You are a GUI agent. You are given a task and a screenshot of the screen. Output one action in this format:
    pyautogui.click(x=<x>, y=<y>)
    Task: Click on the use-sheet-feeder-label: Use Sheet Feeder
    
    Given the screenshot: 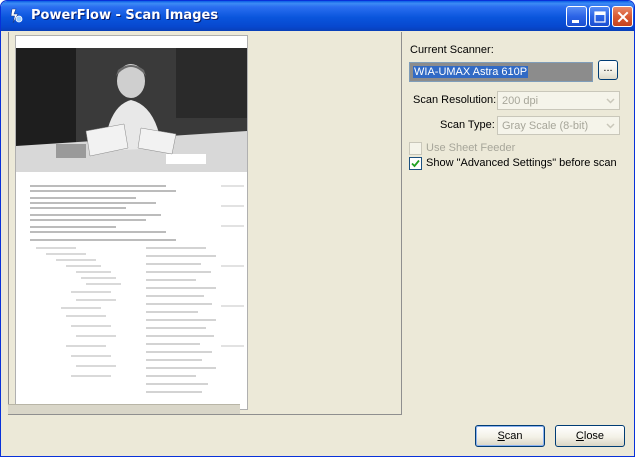 What is the action you would take?
    pyautogui.click(x=471, y=148)
    